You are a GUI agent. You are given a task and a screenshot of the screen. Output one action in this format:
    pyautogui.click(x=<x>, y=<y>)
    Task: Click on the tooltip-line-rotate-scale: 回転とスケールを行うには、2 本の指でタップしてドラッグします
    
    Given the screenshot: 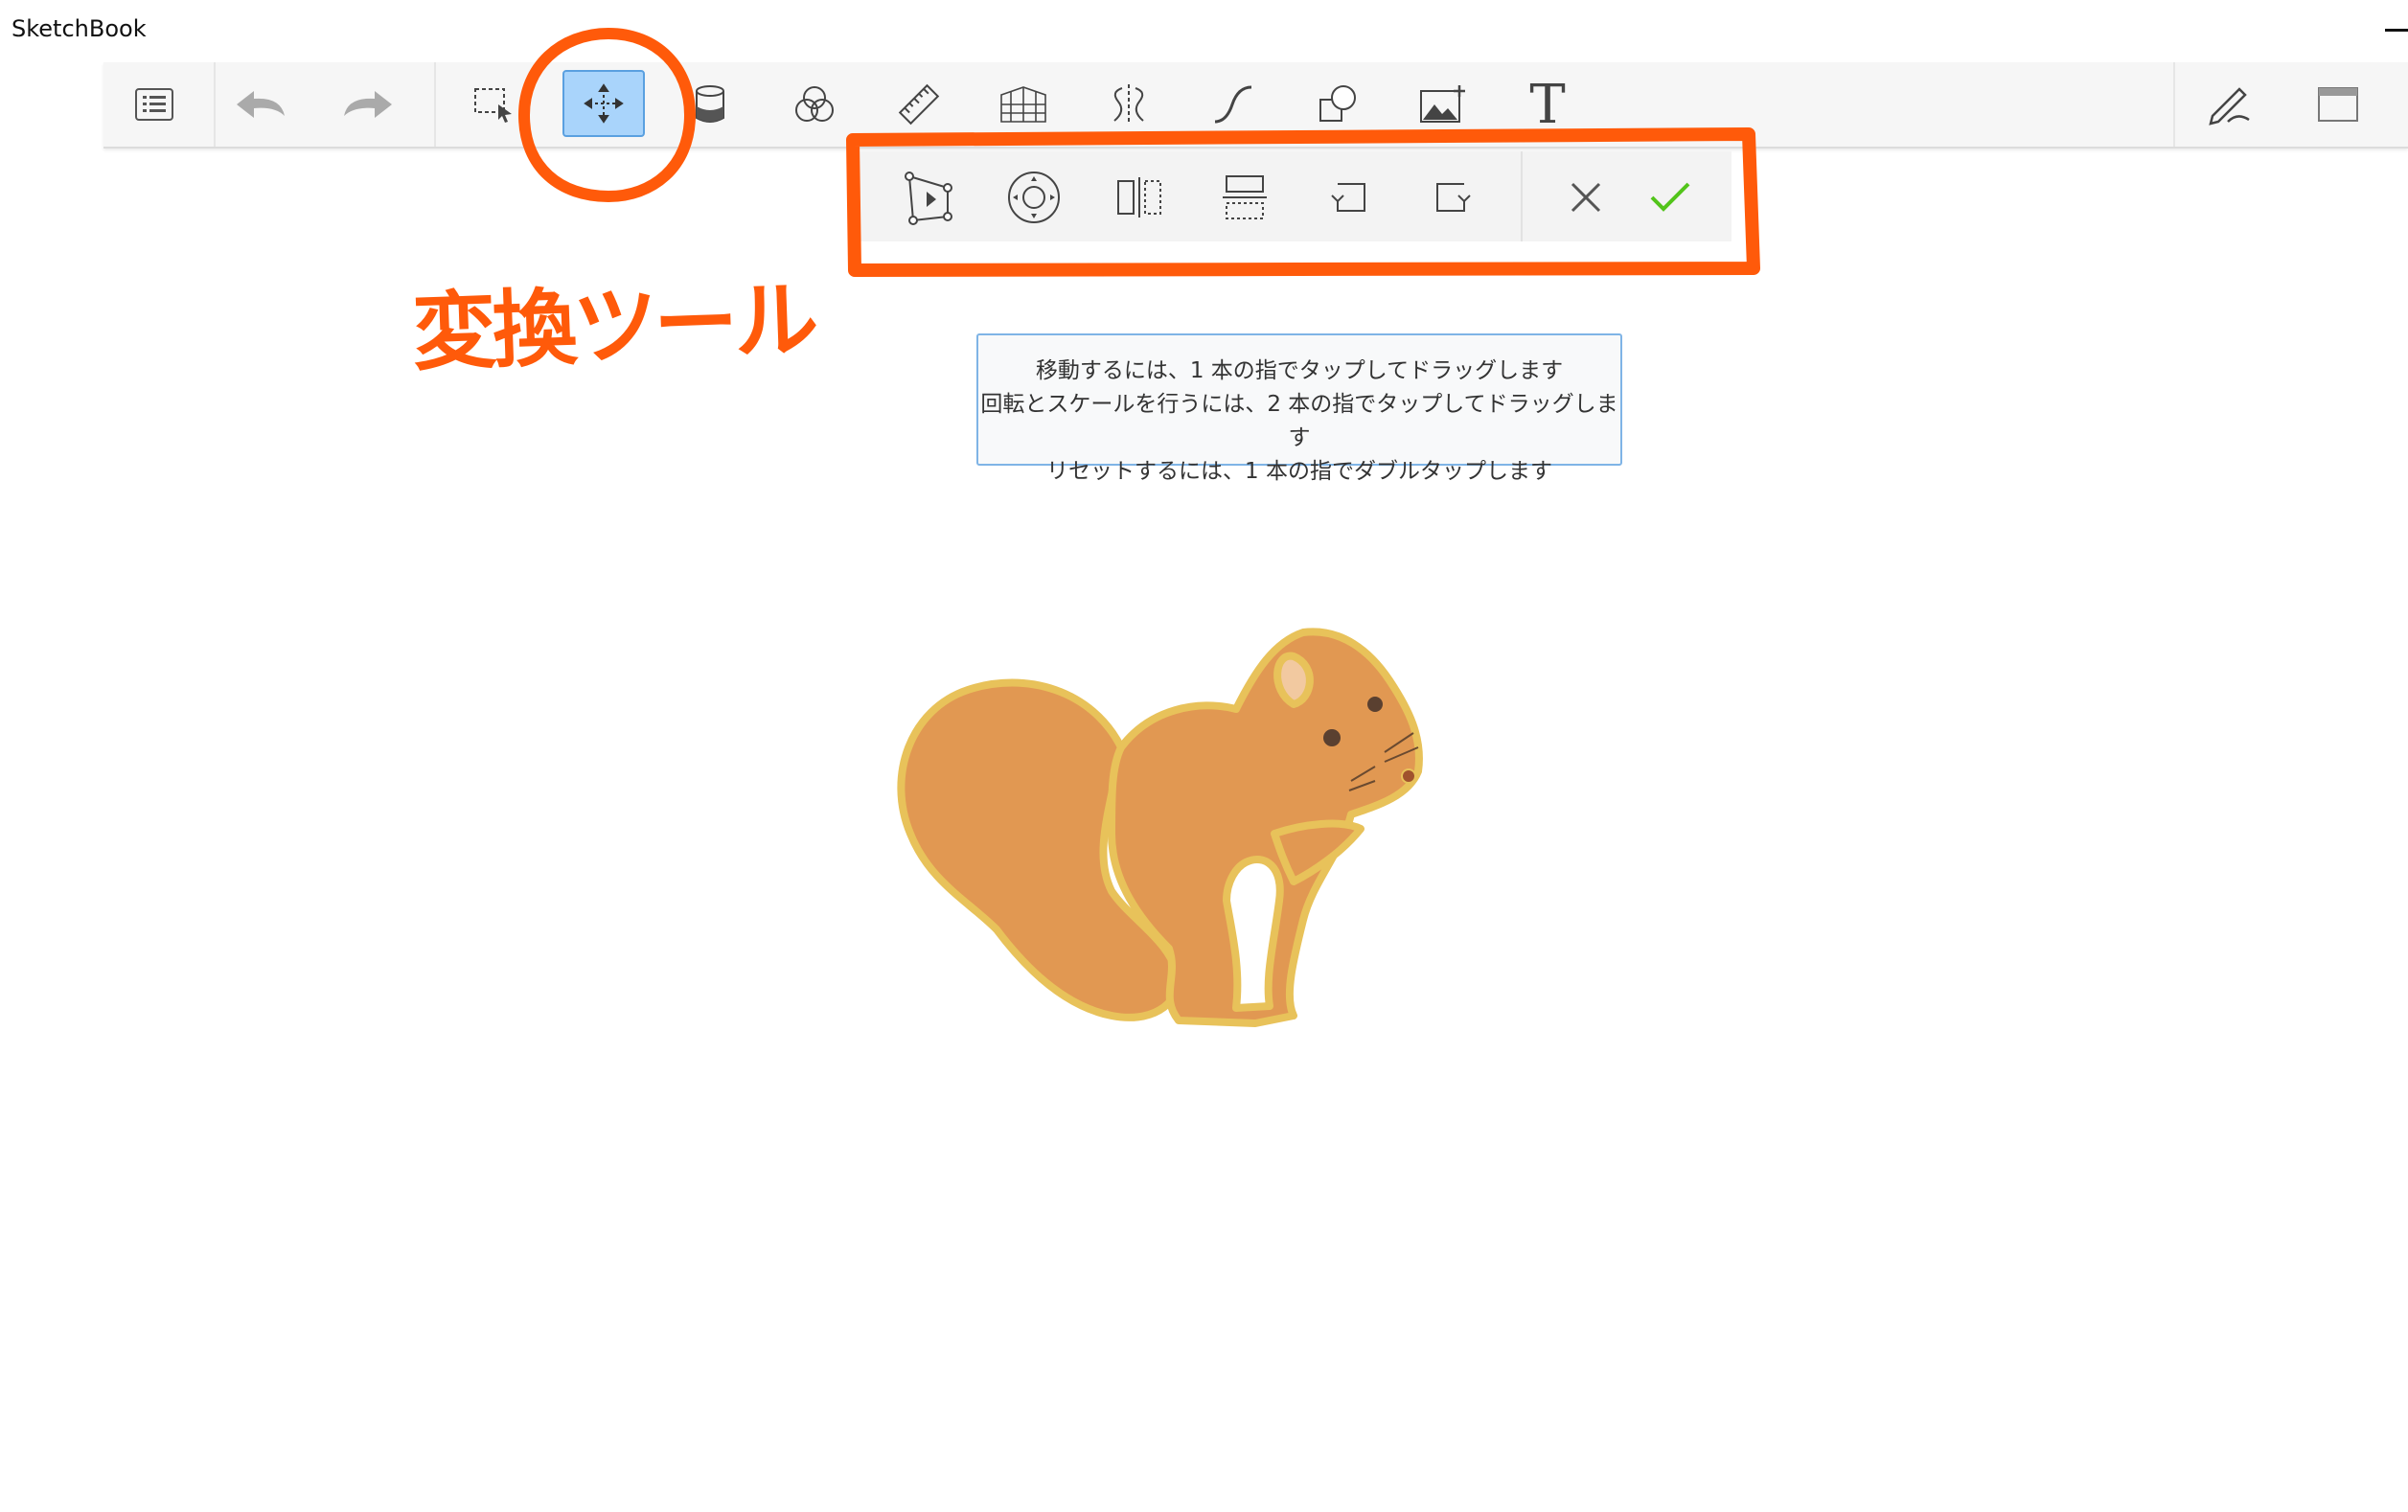 What is the action you would take?
    pyautogui.click(x=1299, y=421)
    